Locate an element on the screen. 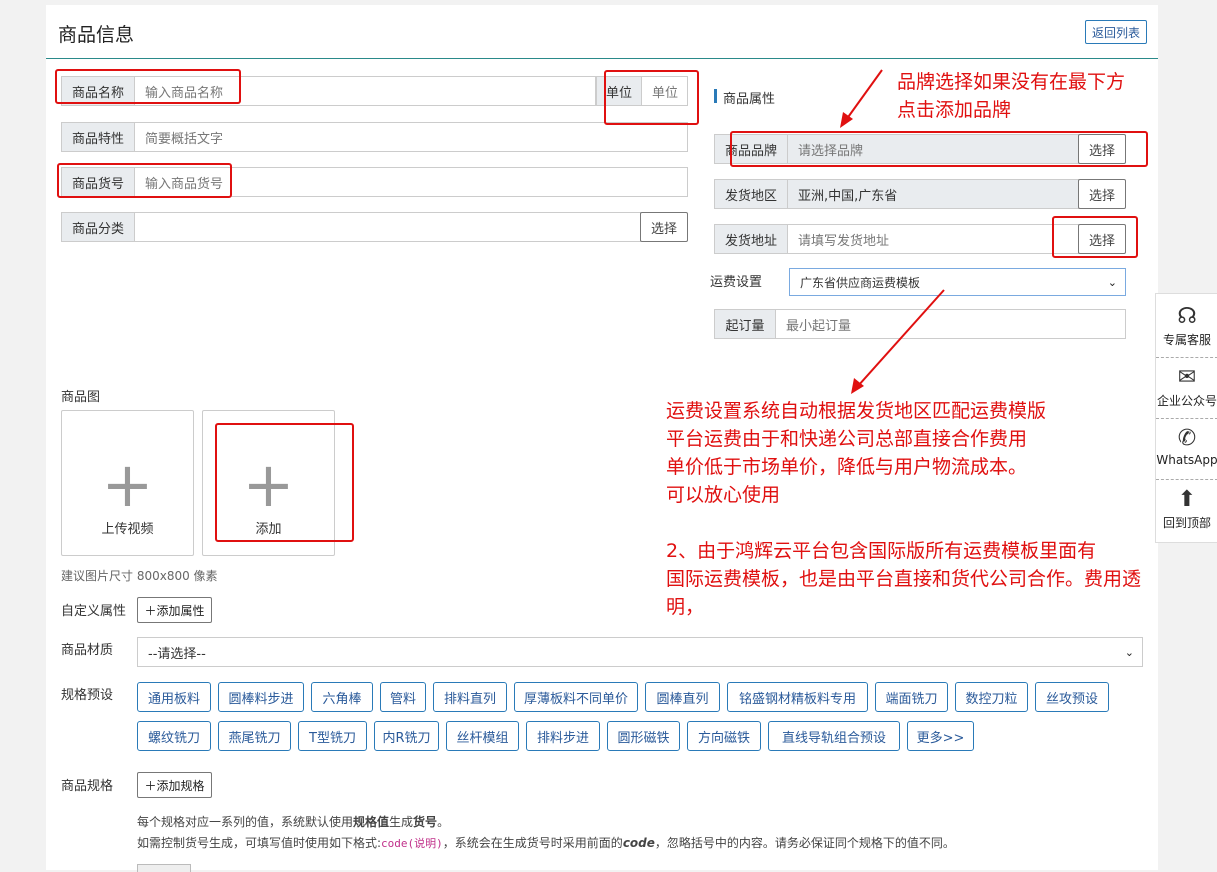  freight-annotation-line-6: 国际运费模板，也是由平台直接和货代公司合作。费用透 is located at coordinates (904, 579).